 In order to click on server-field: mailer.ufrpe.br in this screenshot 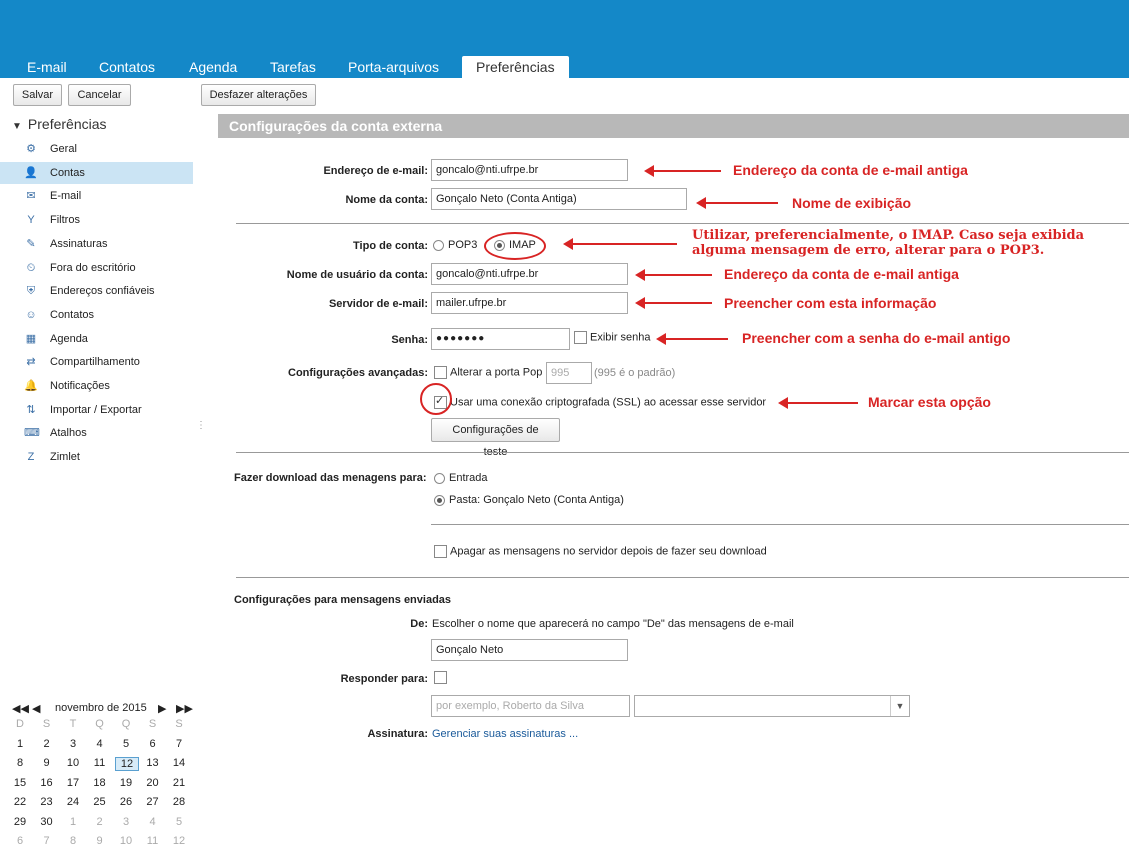, I will do `click(529, 303)`.